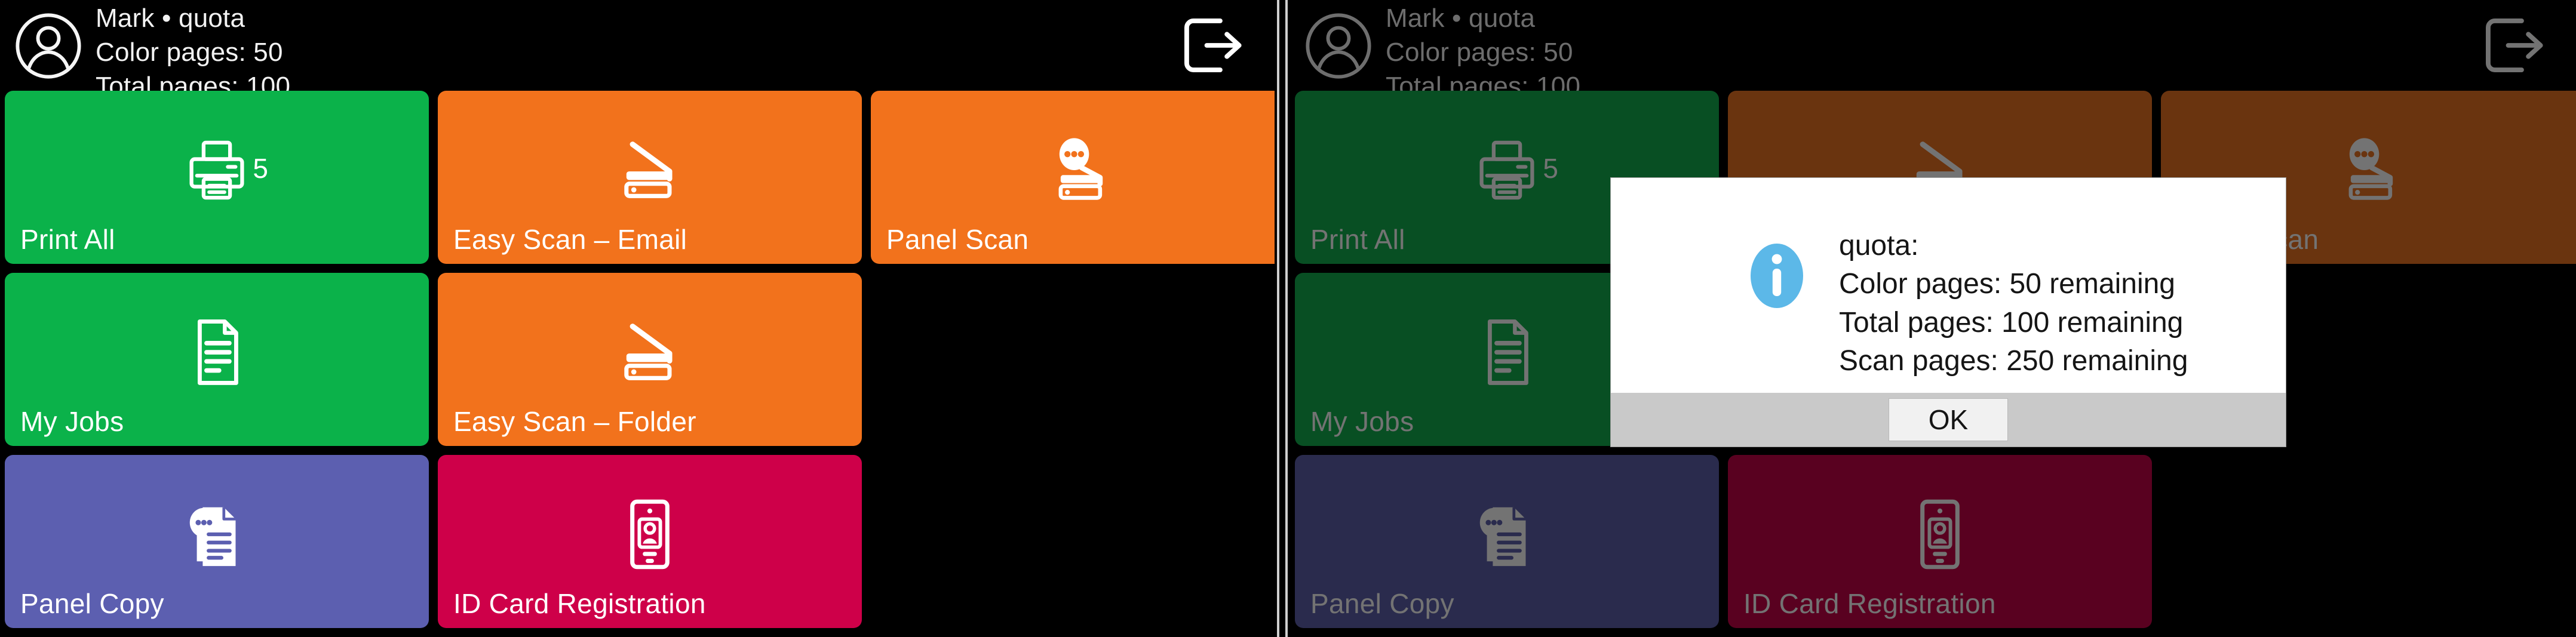 The height and width of the screenshot is (637, 2576). I want to click on tile-easy-scan-email: Easy Scan – Email, so click(650, 177).